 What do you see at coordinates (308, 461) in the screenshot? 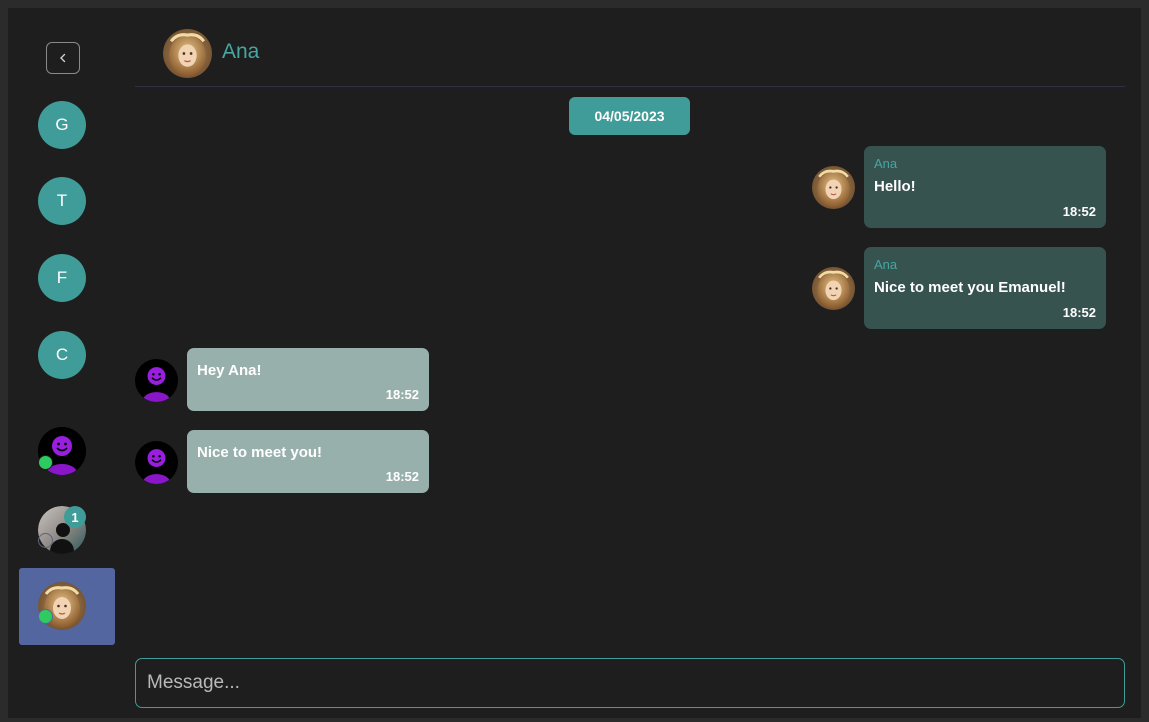
I see `message-bubble-outgoing: Nice to meet you! 18:52` at bounding box center [308, 461].